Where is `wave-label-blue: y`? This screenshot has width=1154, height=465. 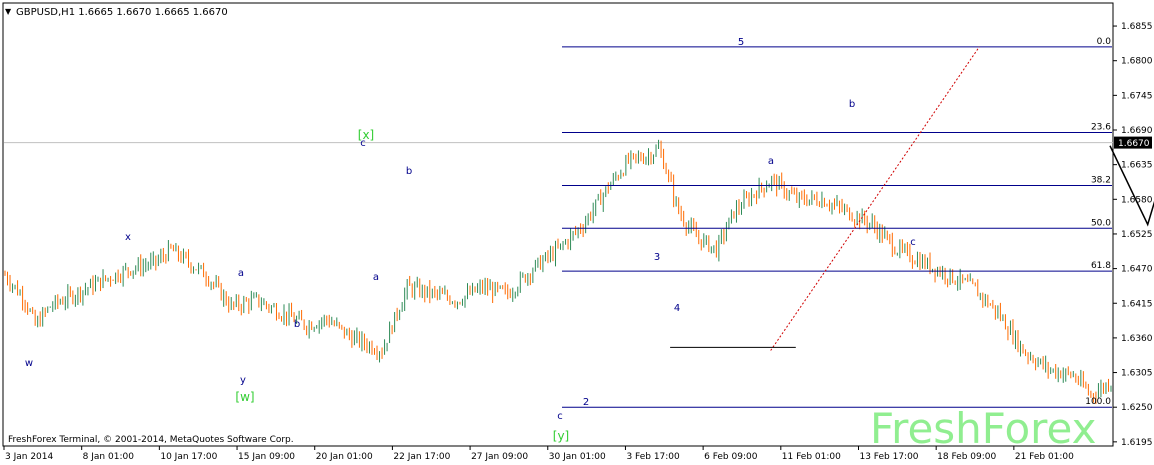 wave-label-blue: y is located at coordinates (243, 380).